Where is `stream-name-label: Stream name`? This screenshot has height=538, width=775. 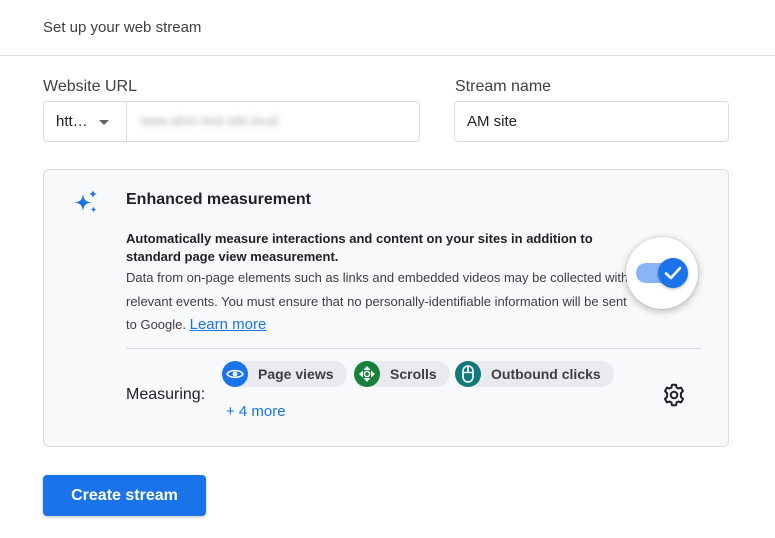
stream-name-label: Stream name is located at coordinates (503, 86).